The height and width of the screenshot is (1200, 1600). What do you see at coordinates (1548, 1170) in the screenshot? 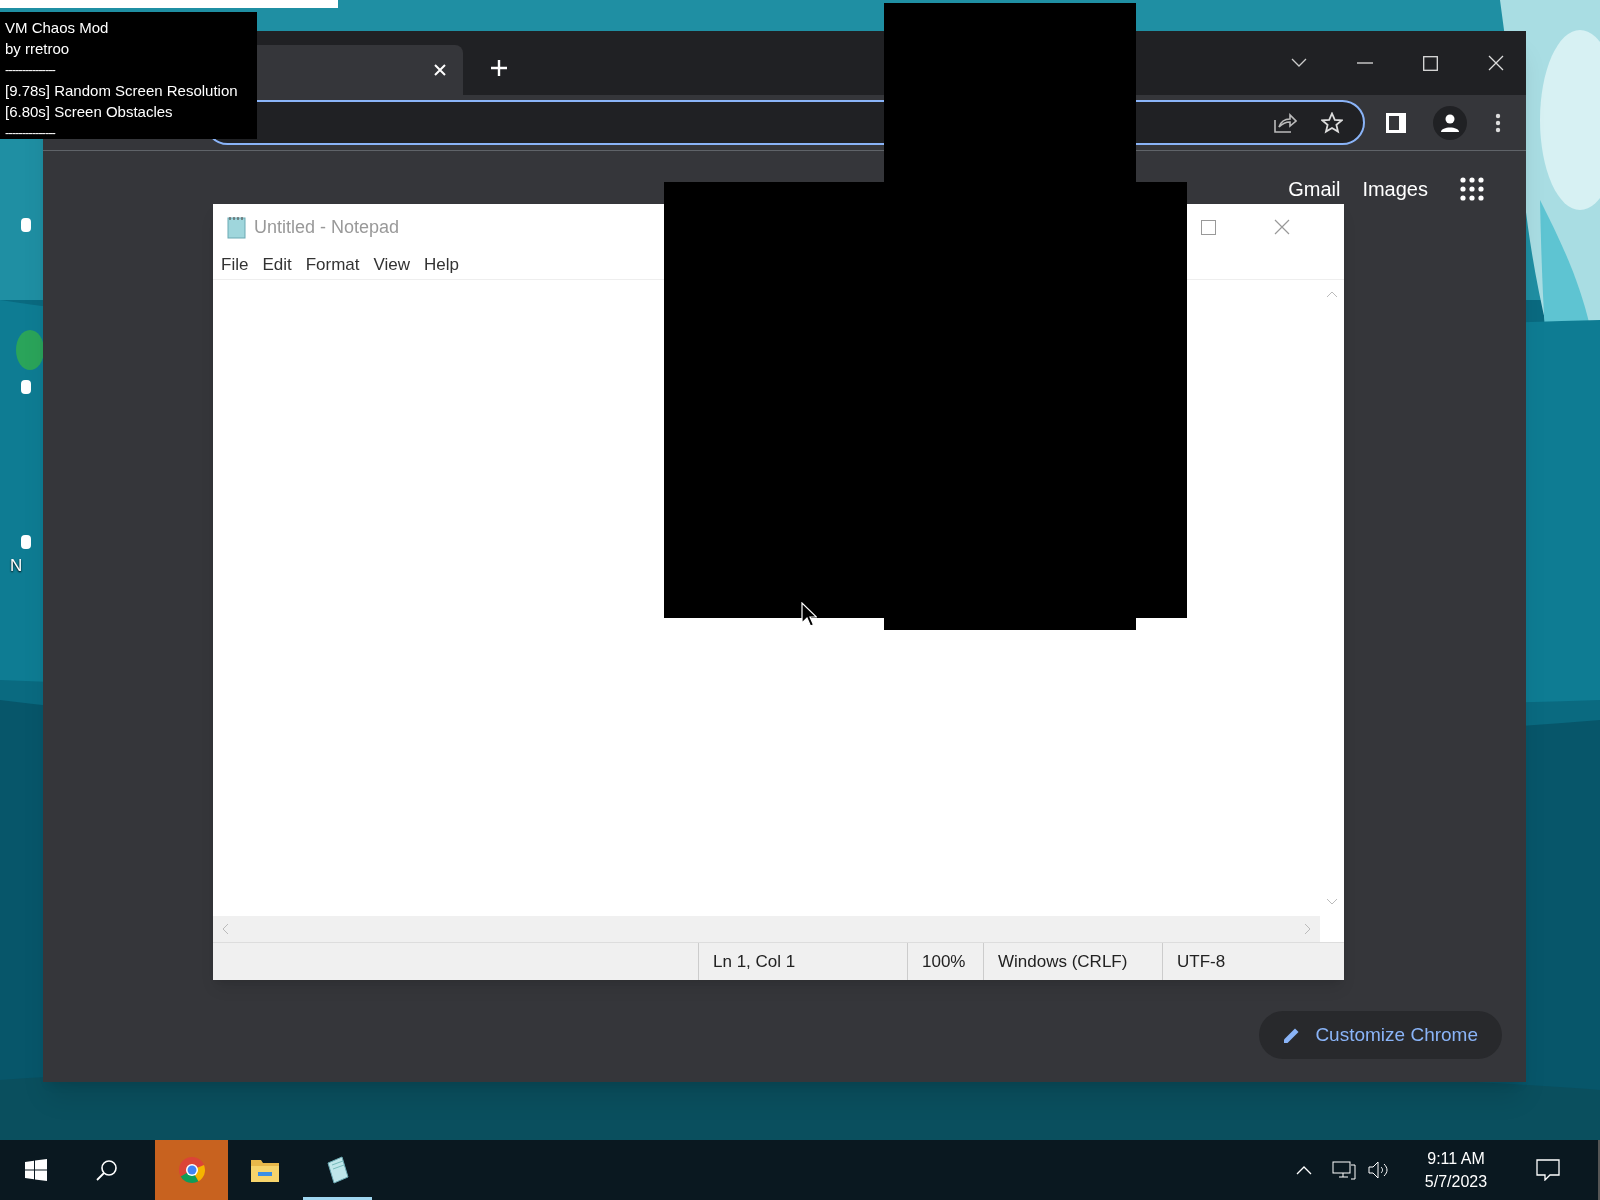
I see `notification-icon` at bounding box center [1548, 1170].